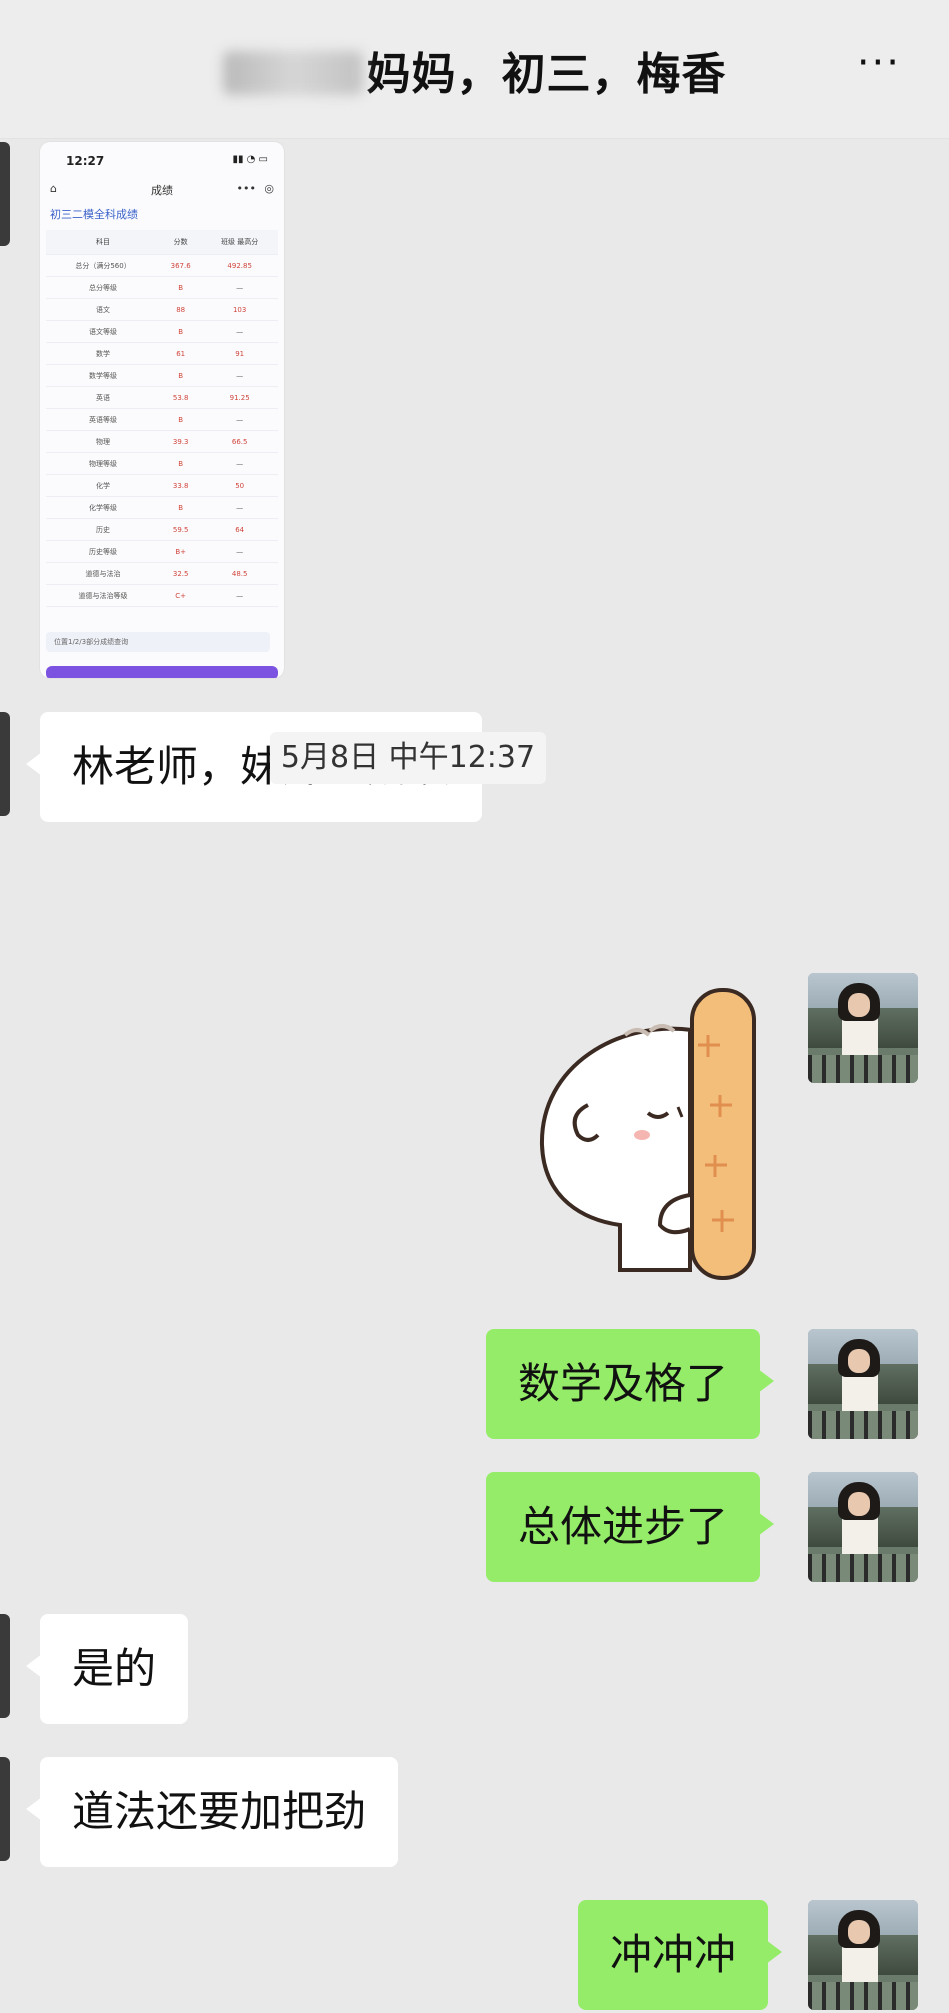 The image size is (949, 2013). I want to click on message-bubble: 是的, so click(107, 1669).